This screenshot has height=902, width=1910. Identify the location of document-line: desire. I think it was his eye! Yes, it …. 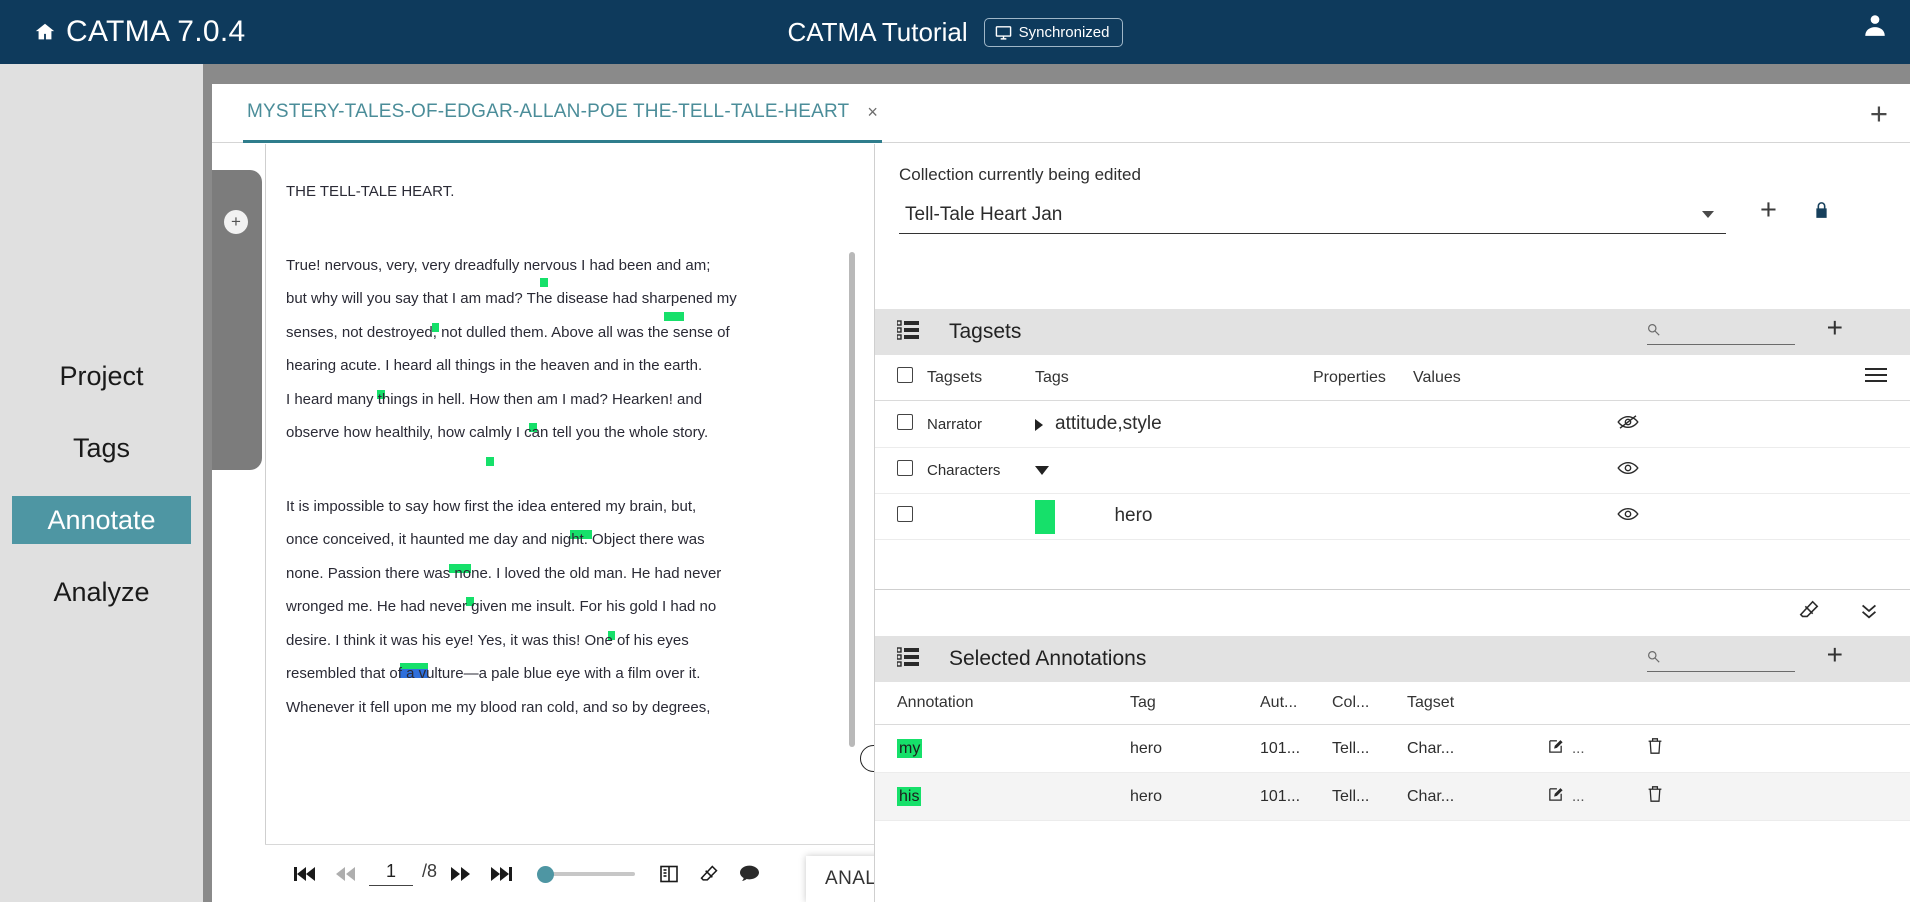
(561, 655).